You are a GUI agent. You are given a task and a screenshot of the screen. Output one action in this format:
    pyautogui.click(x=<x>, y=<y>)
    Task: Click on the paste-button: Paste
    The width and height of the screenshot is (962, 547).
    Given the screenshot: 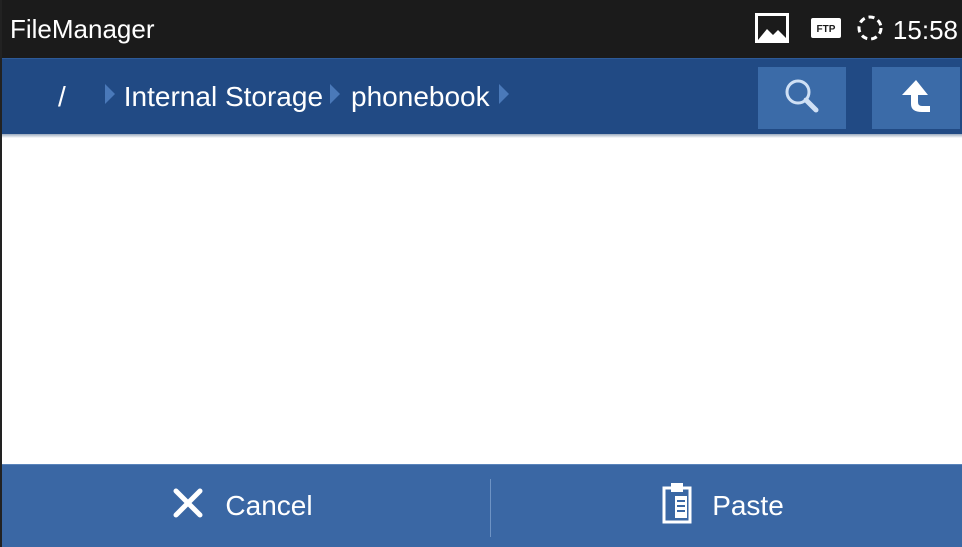 What is the action you would take?
    pyautogui.click(x=722, y=506)
    